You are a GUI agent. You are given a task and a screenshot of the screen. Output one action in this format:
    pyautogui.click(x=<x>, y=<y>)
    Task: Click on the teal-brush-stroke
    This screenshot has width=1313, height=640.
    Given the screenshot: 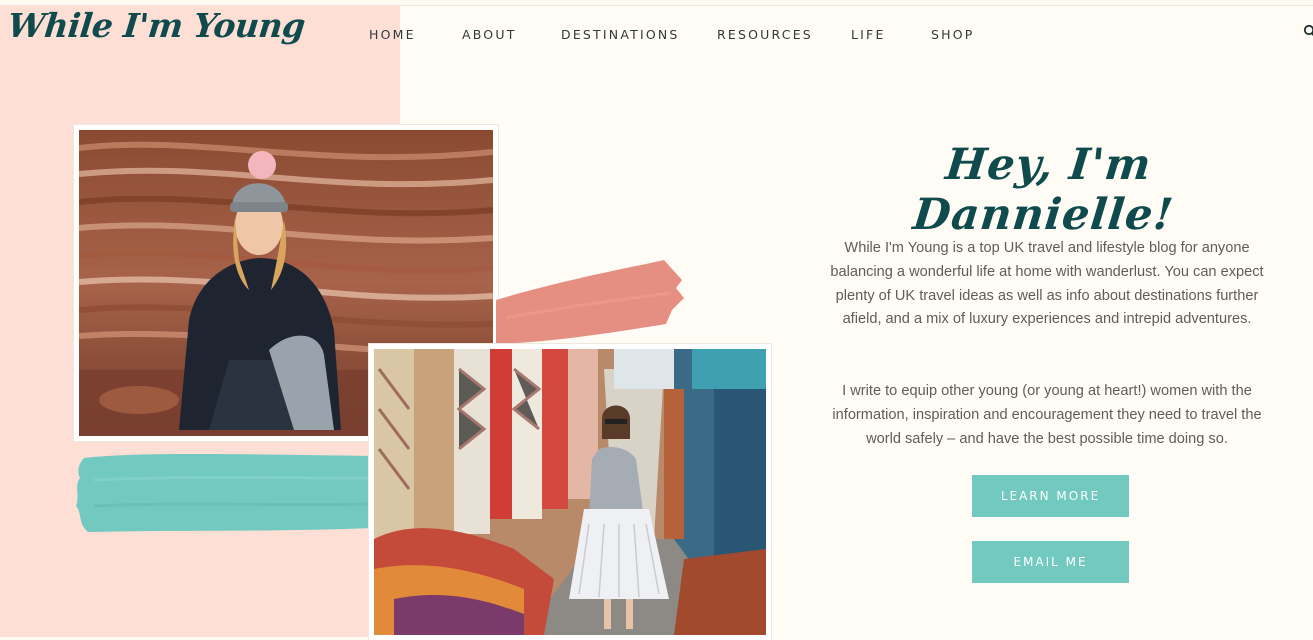 What is the action you would take?
    pyautogui.click(x=225, y=493)
    